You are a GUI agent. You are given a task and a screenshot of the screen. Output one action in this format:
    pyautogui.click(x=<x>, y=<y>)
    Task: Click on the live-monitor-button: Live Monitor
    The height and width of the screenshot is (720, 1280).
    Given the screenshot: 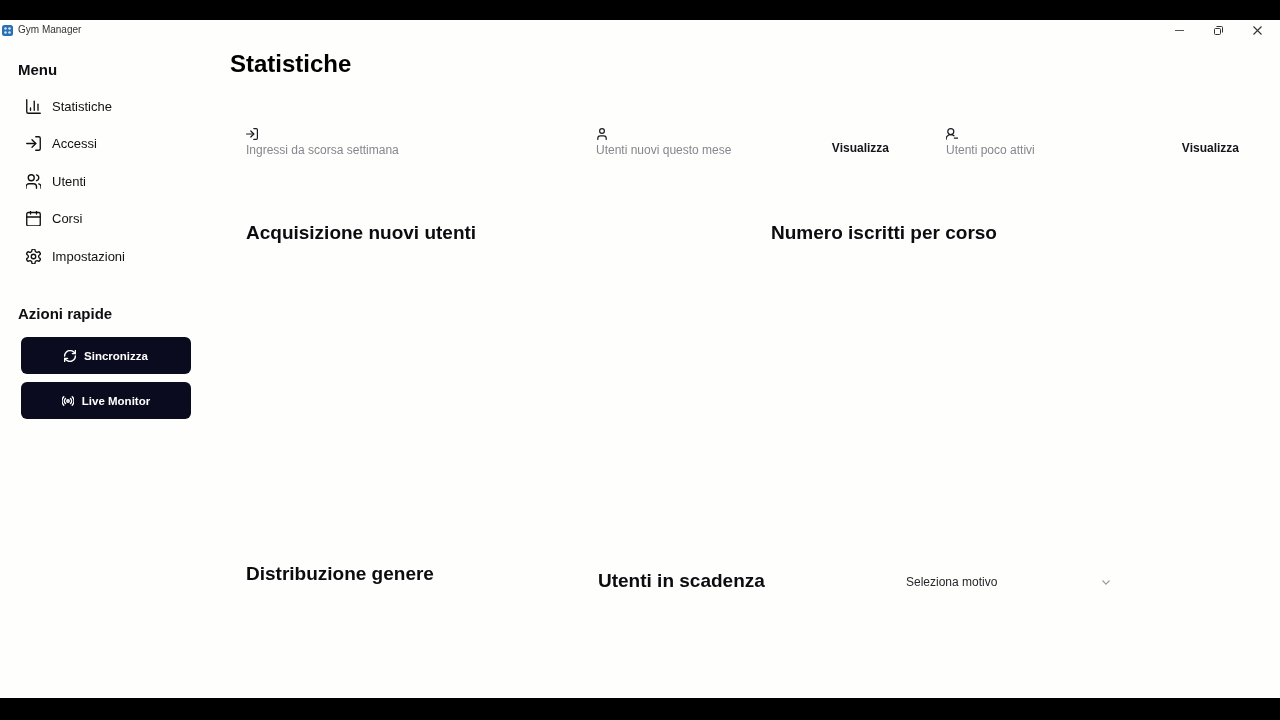 What is the action you would take?
    pyautogui.click(x=106, y=400)
    